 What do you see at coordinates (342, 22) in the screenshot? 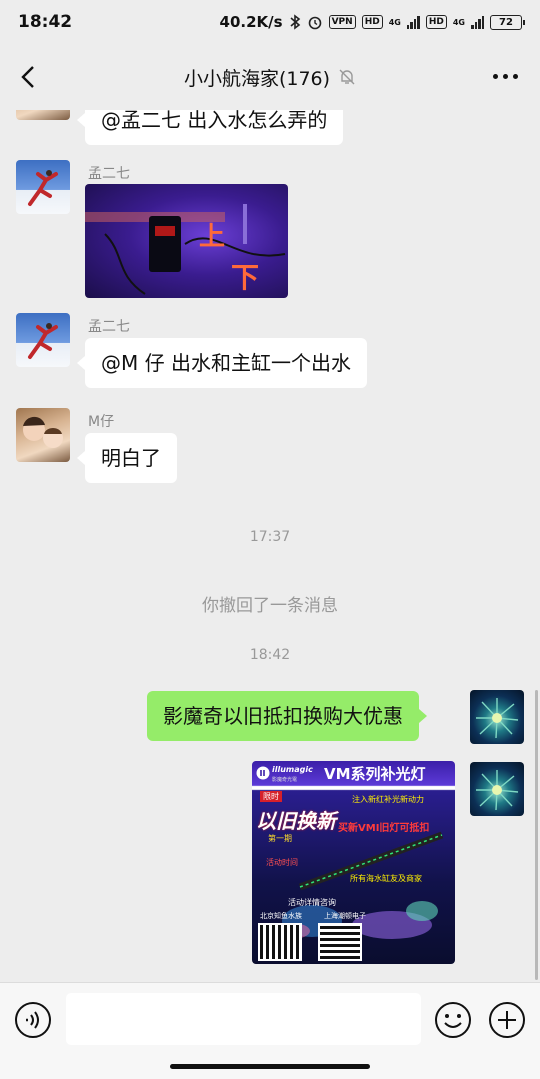
I see `vpn-badge: VPN` at bounding box center [342, 22].